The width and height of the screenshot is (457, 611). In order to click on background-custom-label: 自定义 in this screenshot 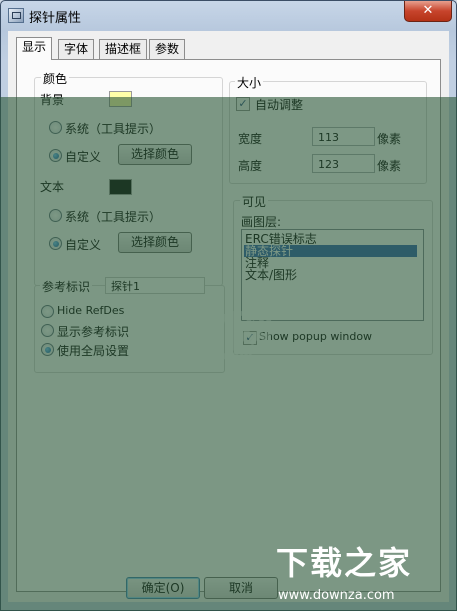, I will do `click(83, 157)`.